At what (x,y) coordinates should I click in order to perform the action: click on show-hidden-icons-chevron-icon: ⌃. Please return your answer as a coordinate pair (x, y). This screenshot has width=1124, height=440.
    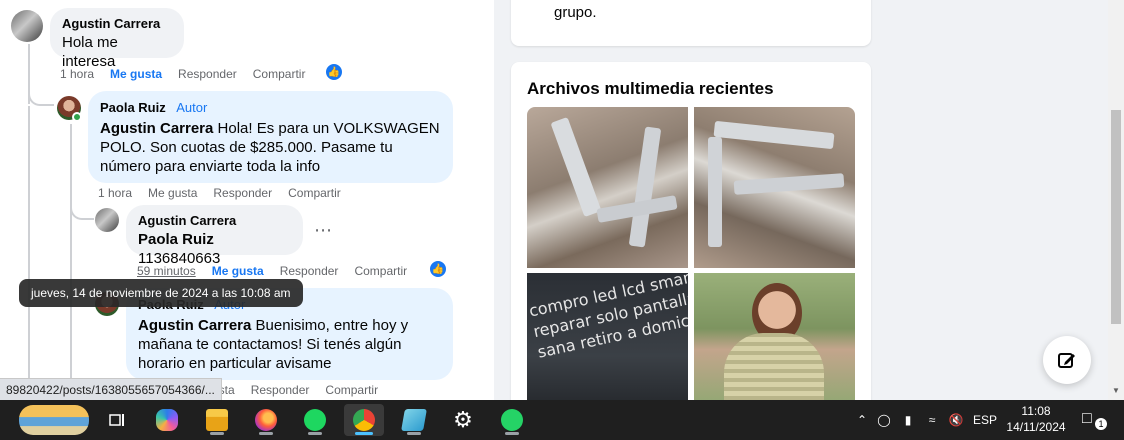
    Looking at the image, I should click on (862, 420).